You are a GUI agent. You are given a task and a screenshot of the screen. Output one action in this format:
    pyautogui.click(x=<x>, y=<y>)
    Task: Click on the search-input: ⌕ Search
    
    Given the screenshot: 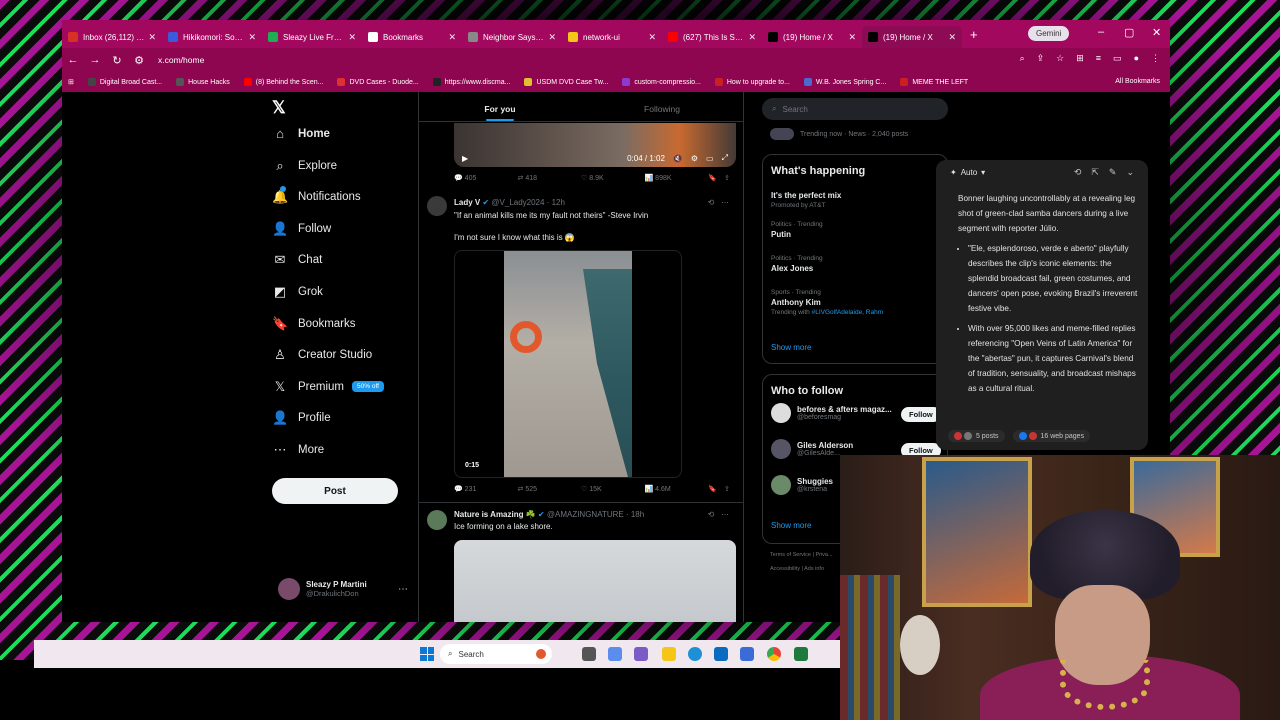 What is the action you would take?
    pyautogui.click(x=855, y=109)
    